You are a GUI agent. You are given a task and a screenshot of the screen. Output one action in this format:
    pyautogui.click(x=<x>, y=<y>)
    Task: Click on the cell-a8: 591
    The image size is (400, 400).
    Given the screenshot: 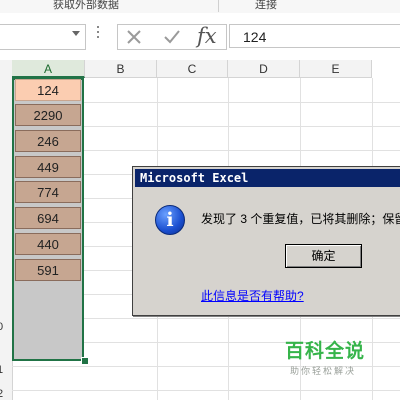 What is the action you would take?
    pyautogui.click(x=48, y=270)
    